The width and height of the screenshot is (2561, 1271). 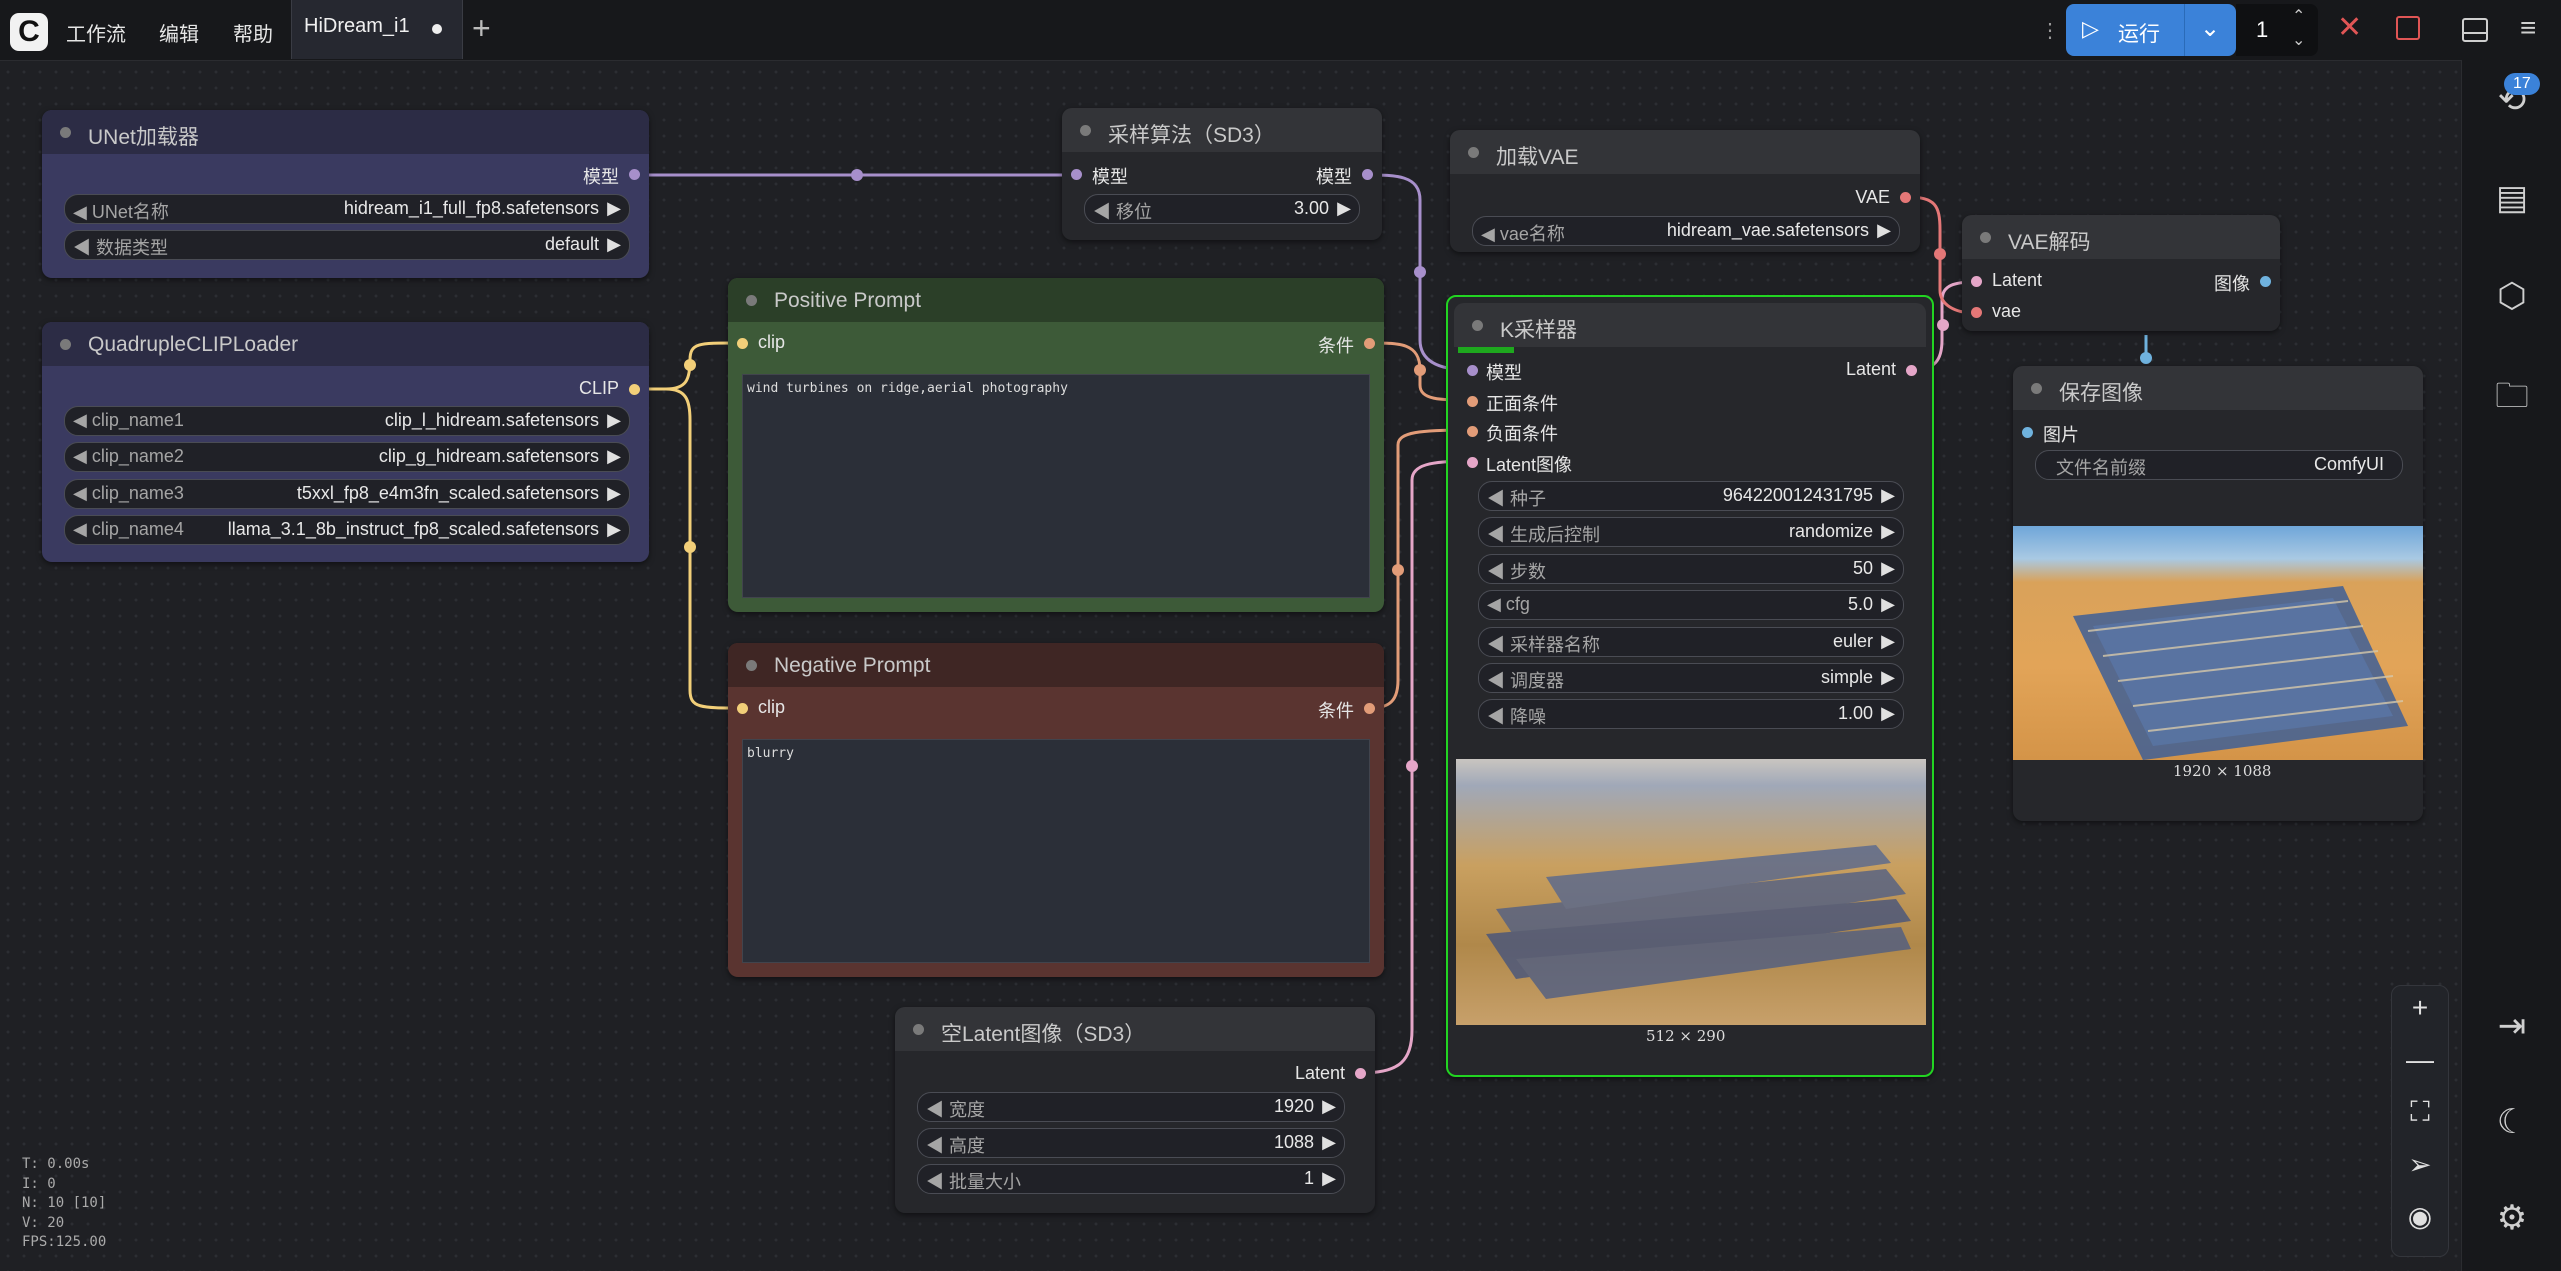 What do you see at coordinates (2121, 273) in the screenshot?
I see `node-vae-decode: VAE解码 Latent vae 图像` at bounding box center [2121, 273].